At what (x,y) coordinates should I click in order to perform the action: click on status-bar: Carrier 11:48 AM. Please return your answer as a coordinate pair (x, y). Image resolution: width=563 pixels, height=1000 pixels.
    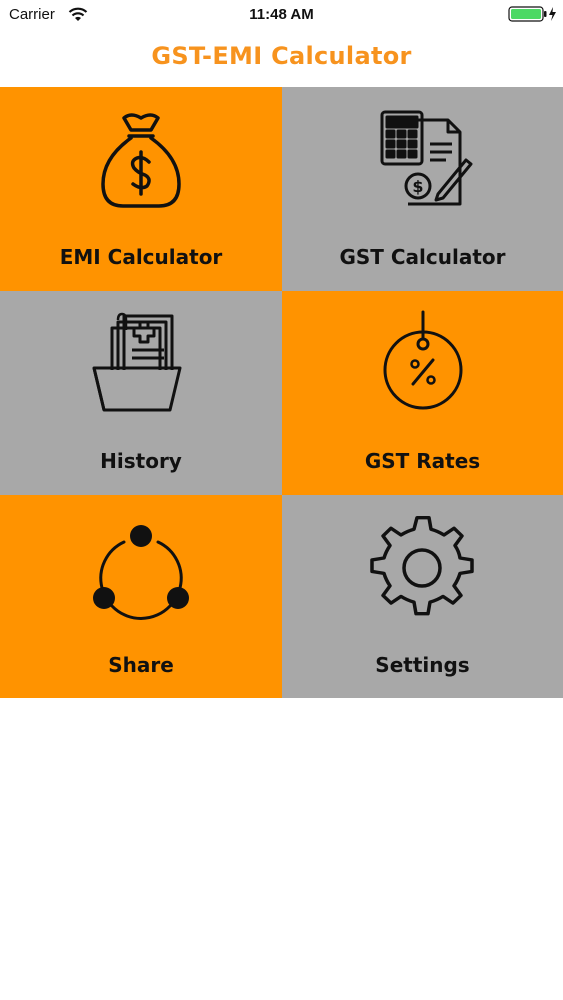
    Looking at the image, I should click on (281, 15).